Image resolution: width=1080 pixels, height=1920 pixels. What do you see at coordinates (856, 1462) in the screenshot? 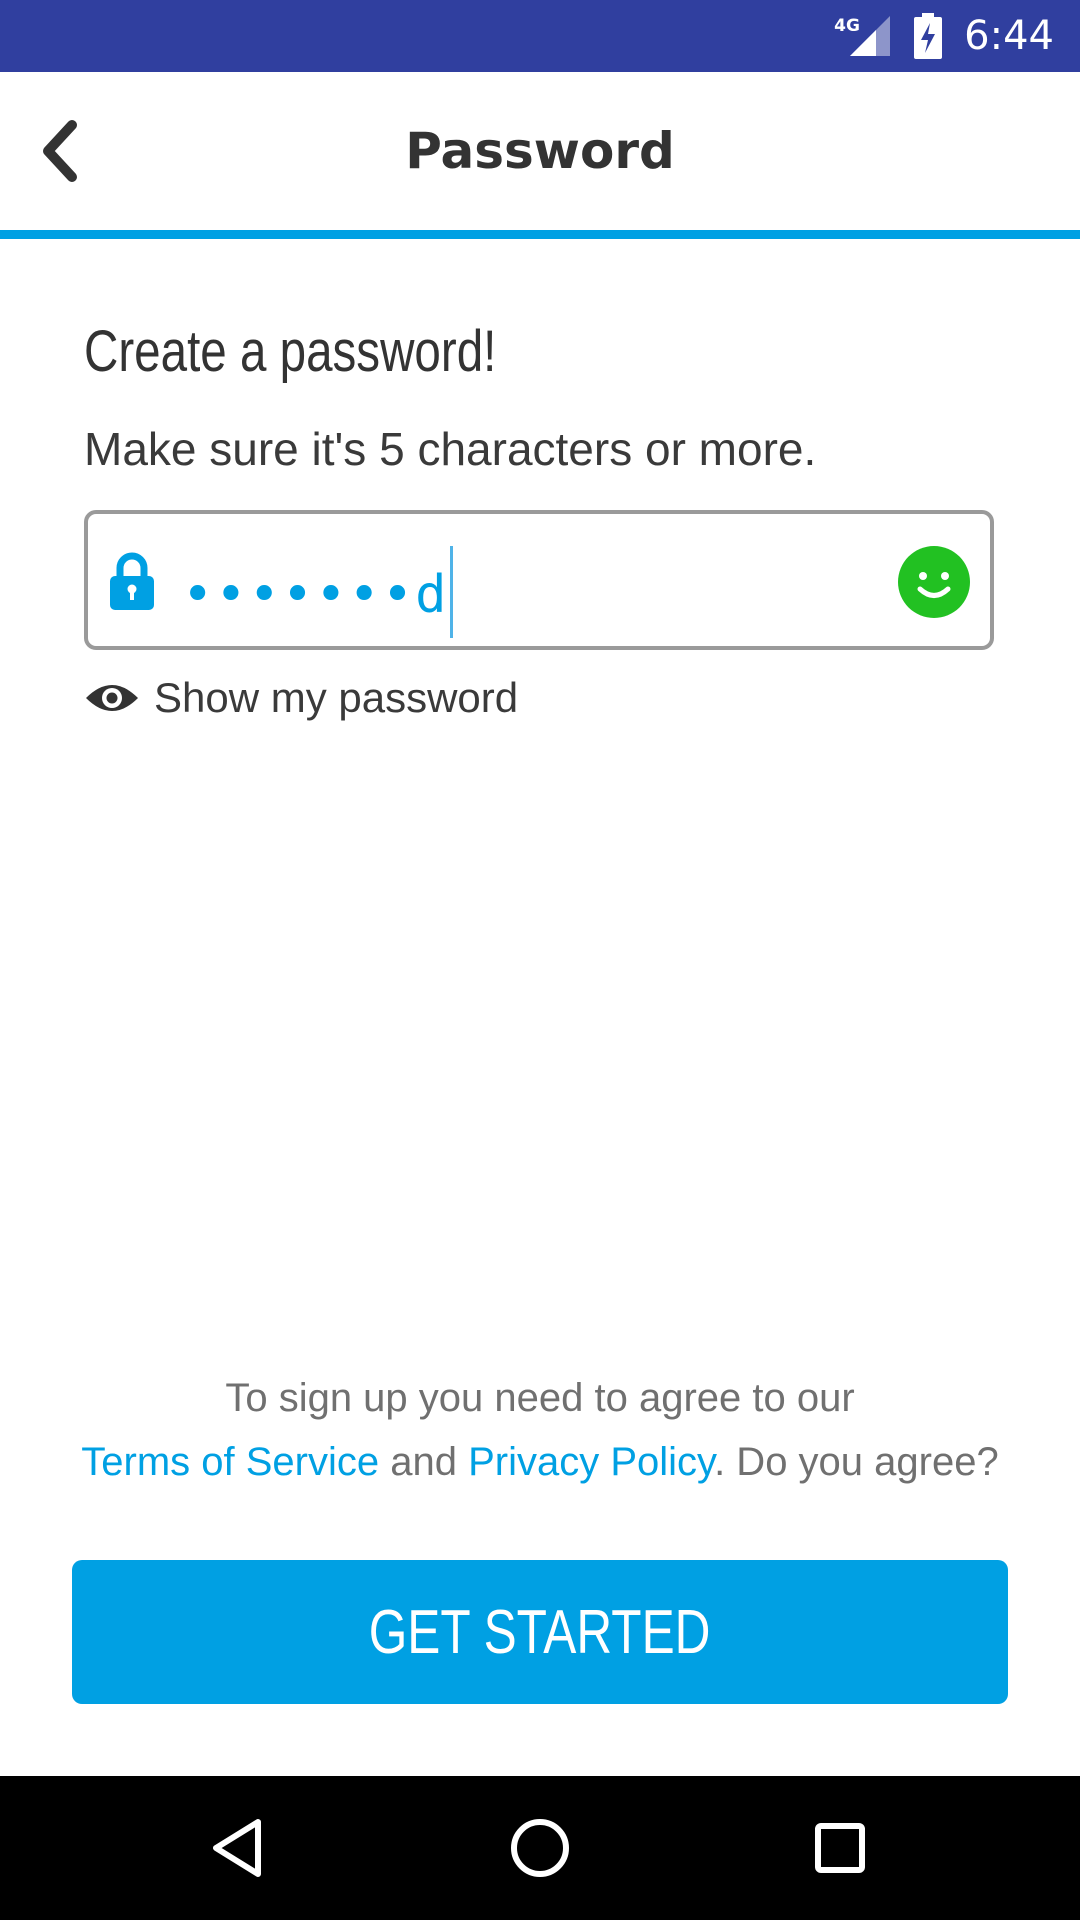
I see `terms-question: . Do you agree?` at bounding box center [856, 1462].